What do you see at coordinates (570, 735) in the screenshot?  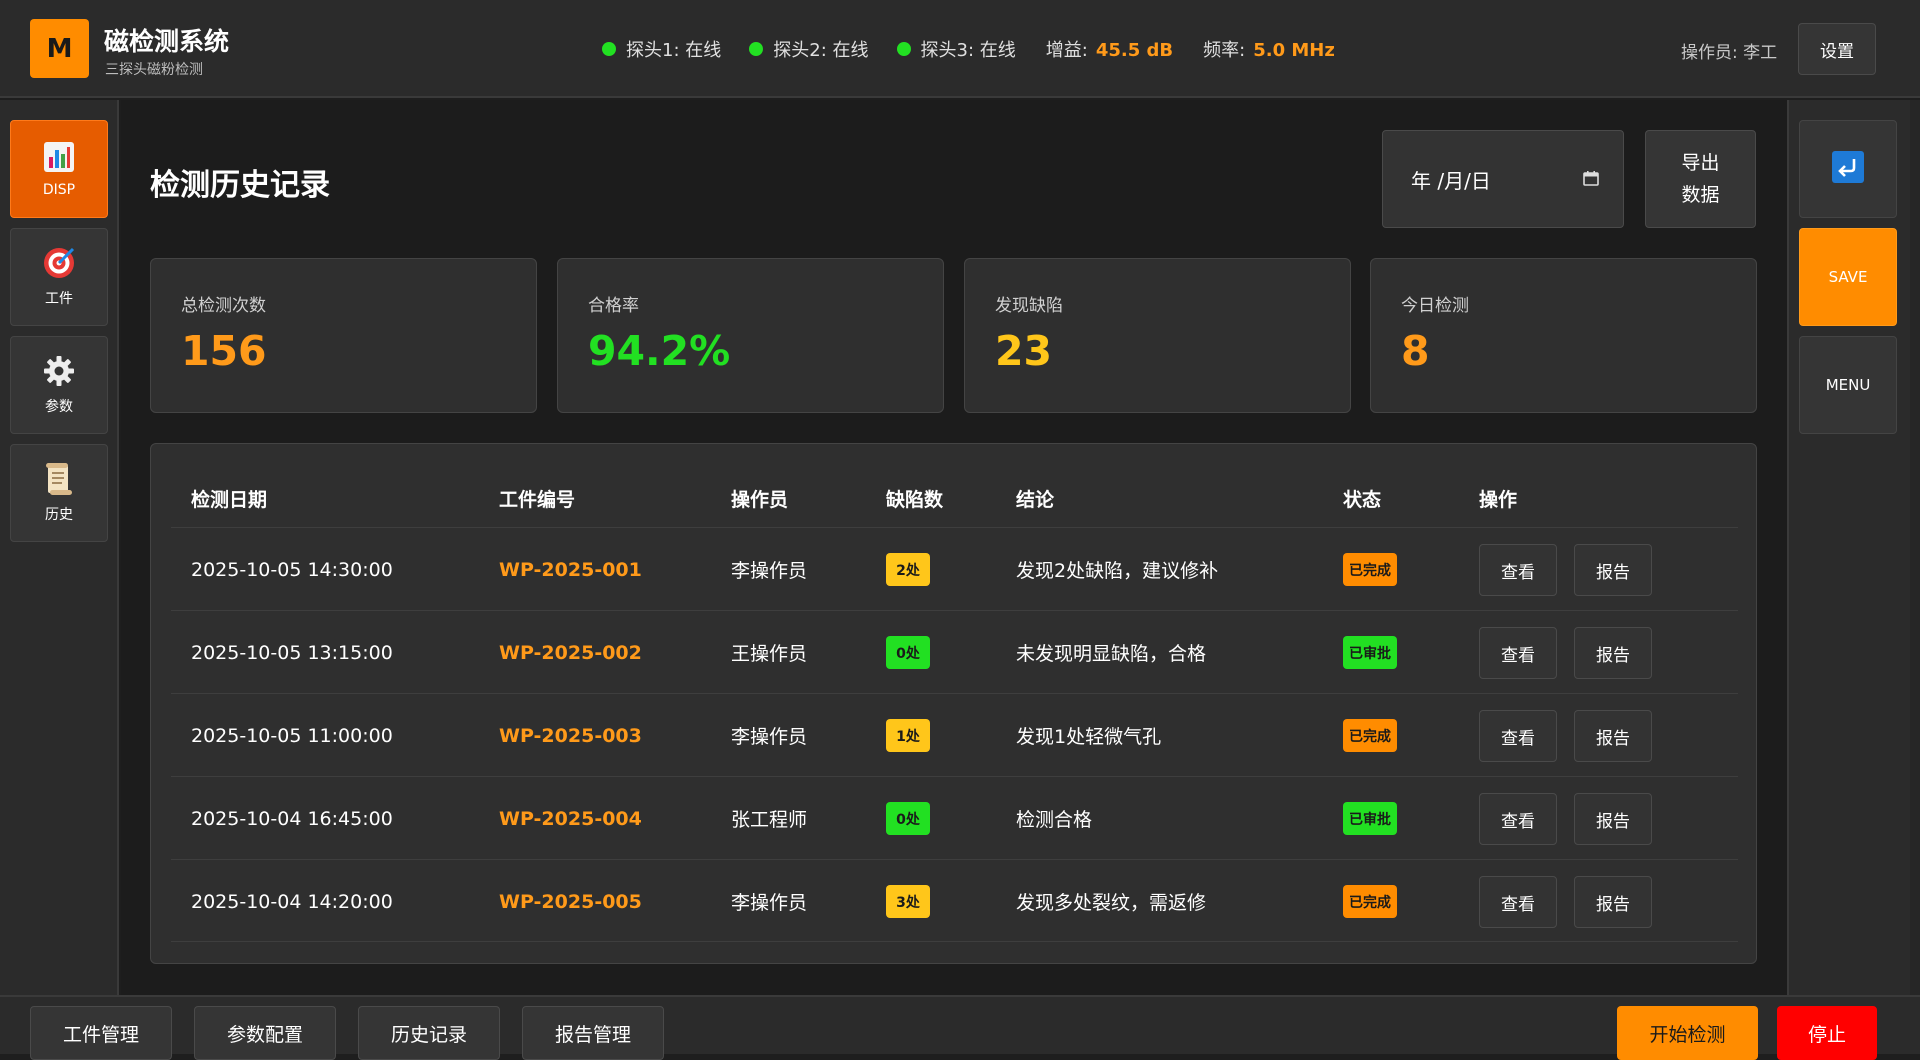 I see `cell-workpiece-id: WP-2025-003` at bounding box center [570, 735].